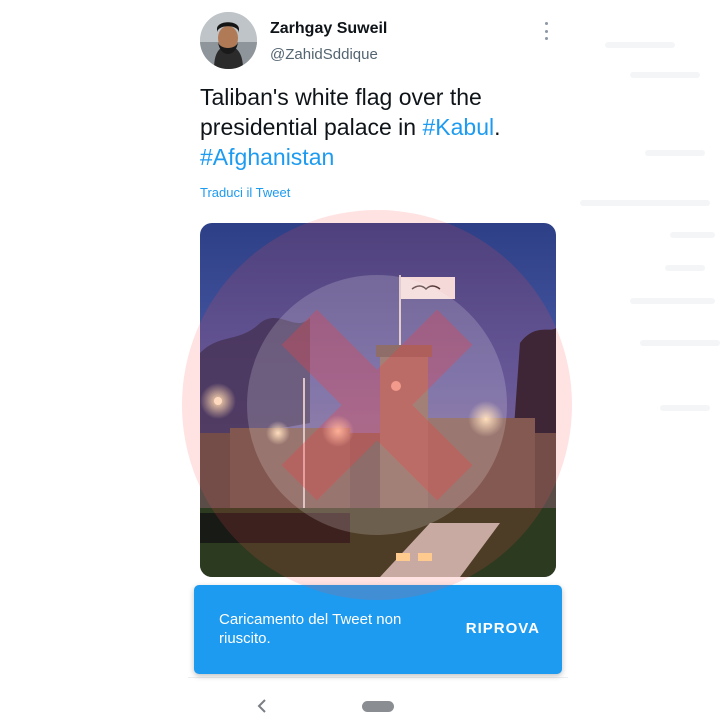  I want to click on snackbar-message: Caricamento del Tweet non riuscito., so click(310, 629).